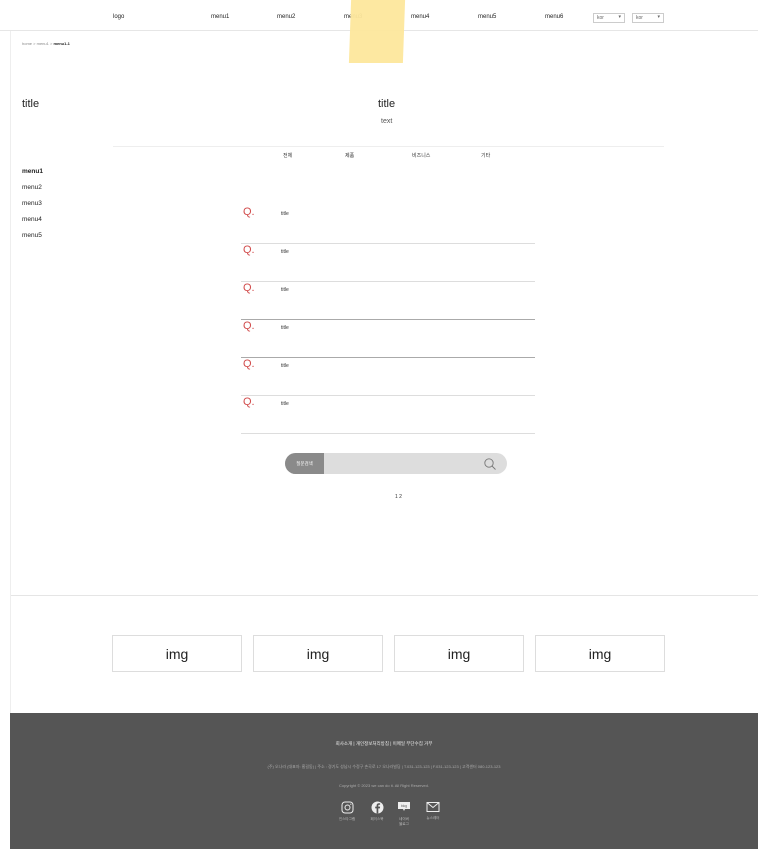 The image size is (758, 849). I want to click on sidebar-item-menu4: menu4, so click(32, 224).